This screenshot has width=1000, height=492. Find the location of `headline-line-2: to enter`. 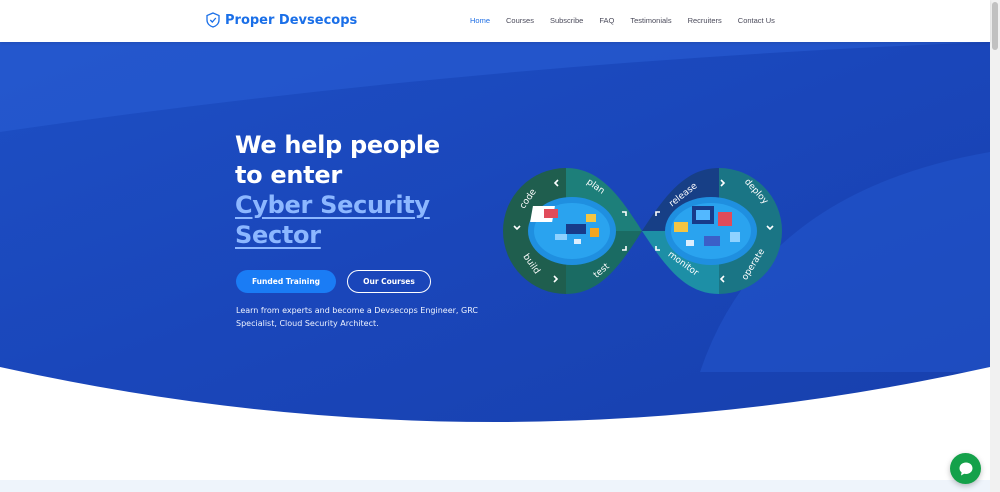

headline-line-2: to enter is located at coordinates (288, 175).